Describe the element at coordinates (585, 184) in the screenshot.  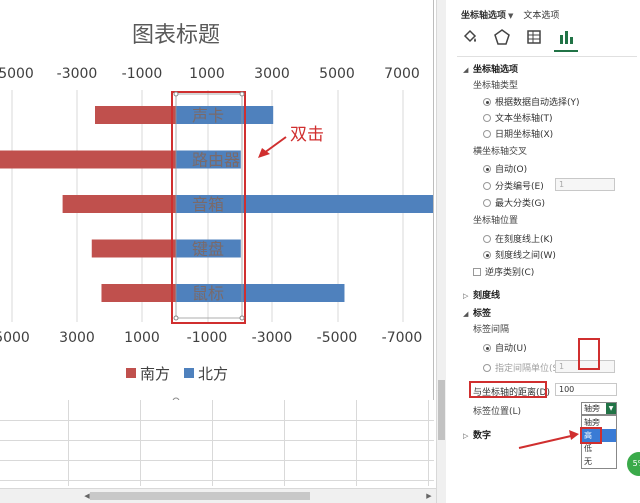
I see `cross-category-input: 1` at that location.